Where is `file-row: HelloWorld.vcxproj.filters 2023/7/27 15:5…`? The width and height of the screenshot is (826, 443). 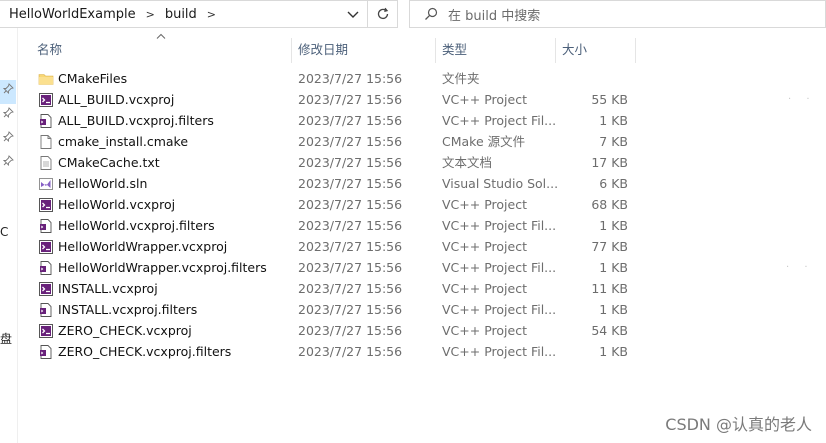
file-row: HelloWorld.vcxproj.filters 2023/7/27 15:5… is located at coordinates (421, 225).